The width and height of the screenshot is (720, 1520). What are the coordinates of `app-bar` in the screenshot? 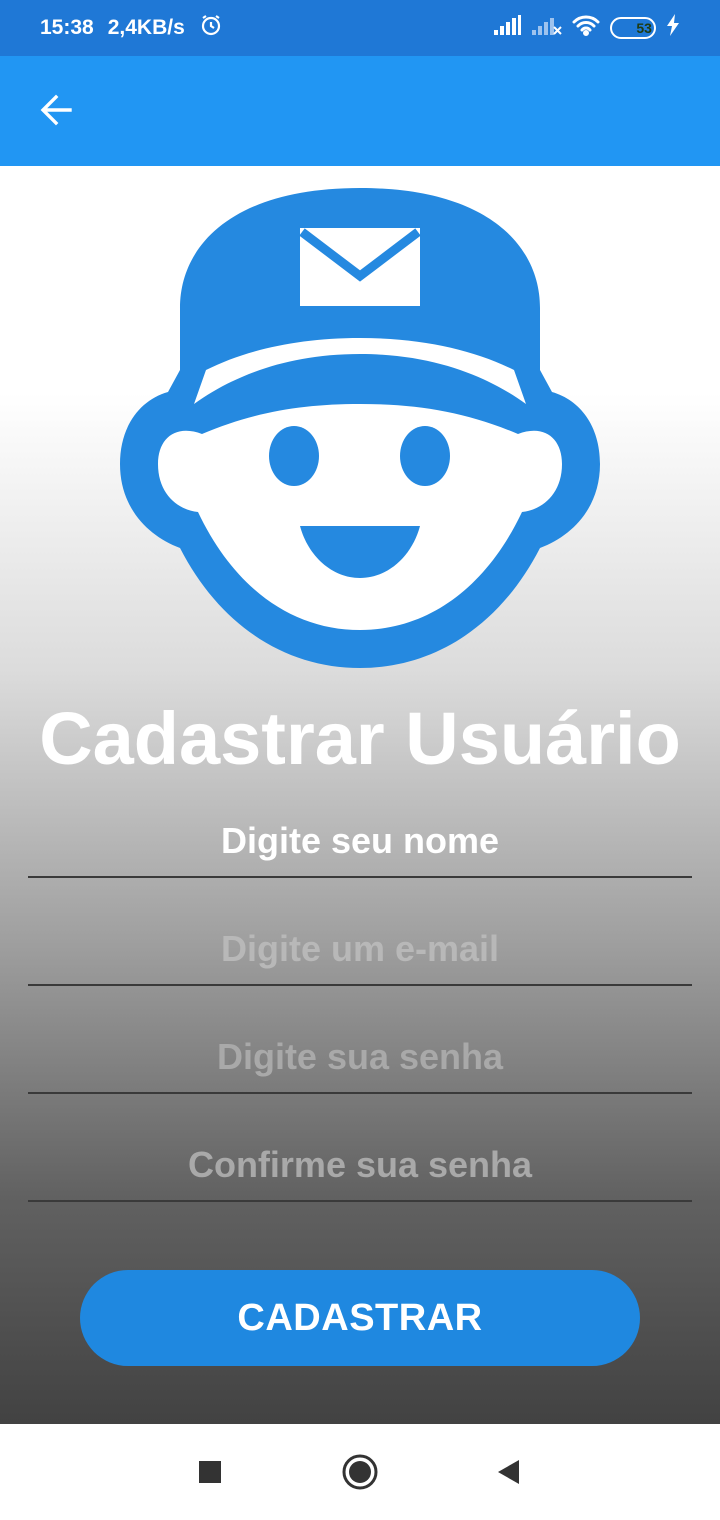 It's located at (360, 111).